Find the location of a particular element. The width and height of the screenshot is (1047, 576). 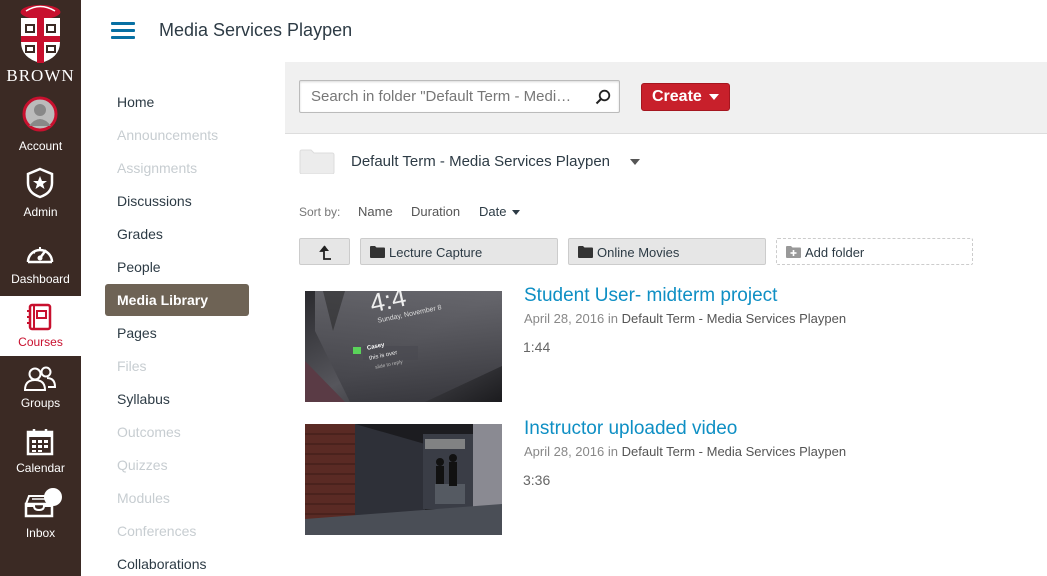

course-nav-discussions: Discussions is located at coordinates (177, 201).